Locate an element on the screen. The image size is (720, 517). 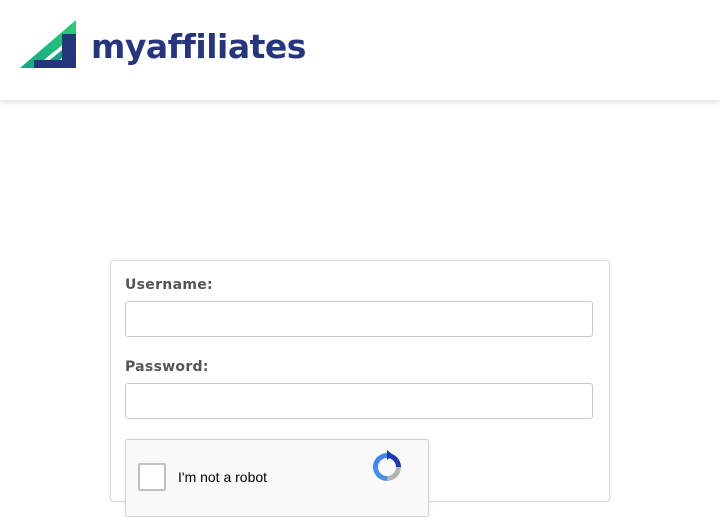
brand-logo: myaffiliates is located at coordinates (163, 44).